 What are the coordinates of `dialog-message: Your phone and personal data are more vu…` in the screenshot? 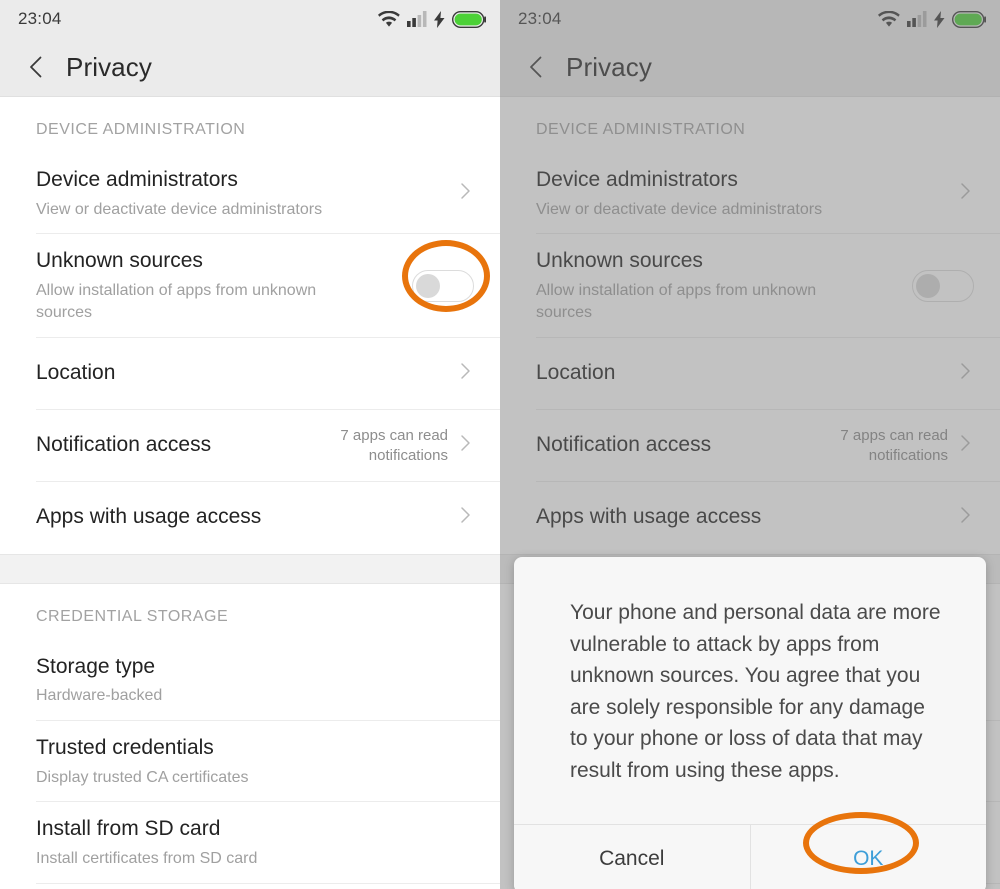 It's located at (755, 691).